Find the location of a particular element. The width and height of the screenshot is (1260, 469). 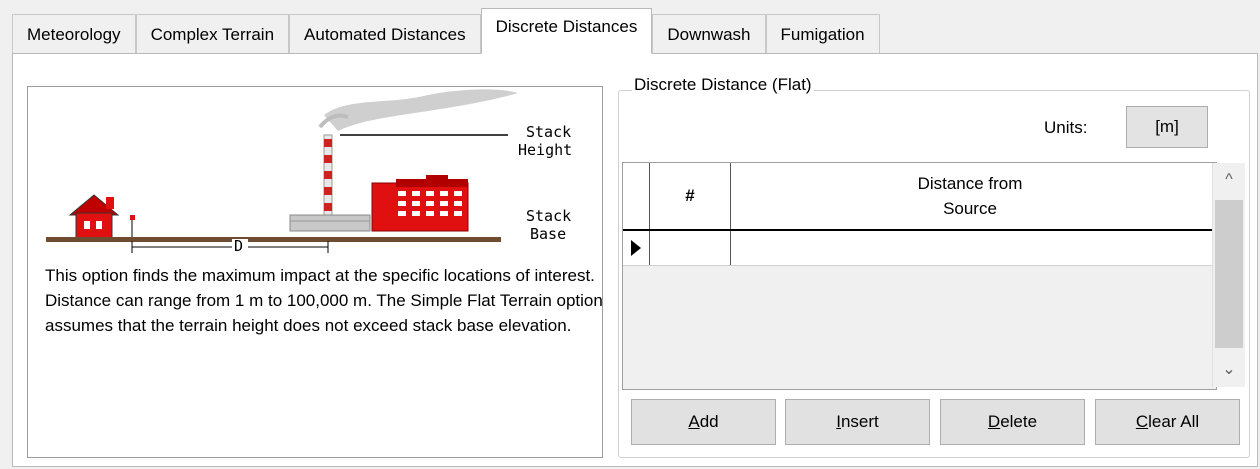

units-label: Units: is located at coordinates (1066, 127).